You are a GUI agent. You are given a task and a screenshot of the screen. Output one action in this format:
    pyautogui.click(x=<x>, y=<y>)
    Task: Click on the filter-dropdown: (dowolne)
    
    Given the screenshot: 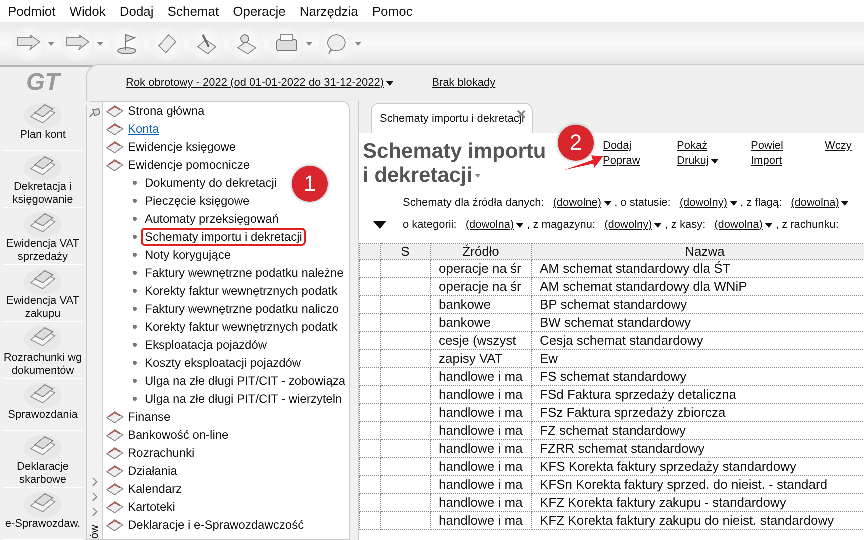 What is the action you would take?
    pyautogui.click(x=582, y=203)
    